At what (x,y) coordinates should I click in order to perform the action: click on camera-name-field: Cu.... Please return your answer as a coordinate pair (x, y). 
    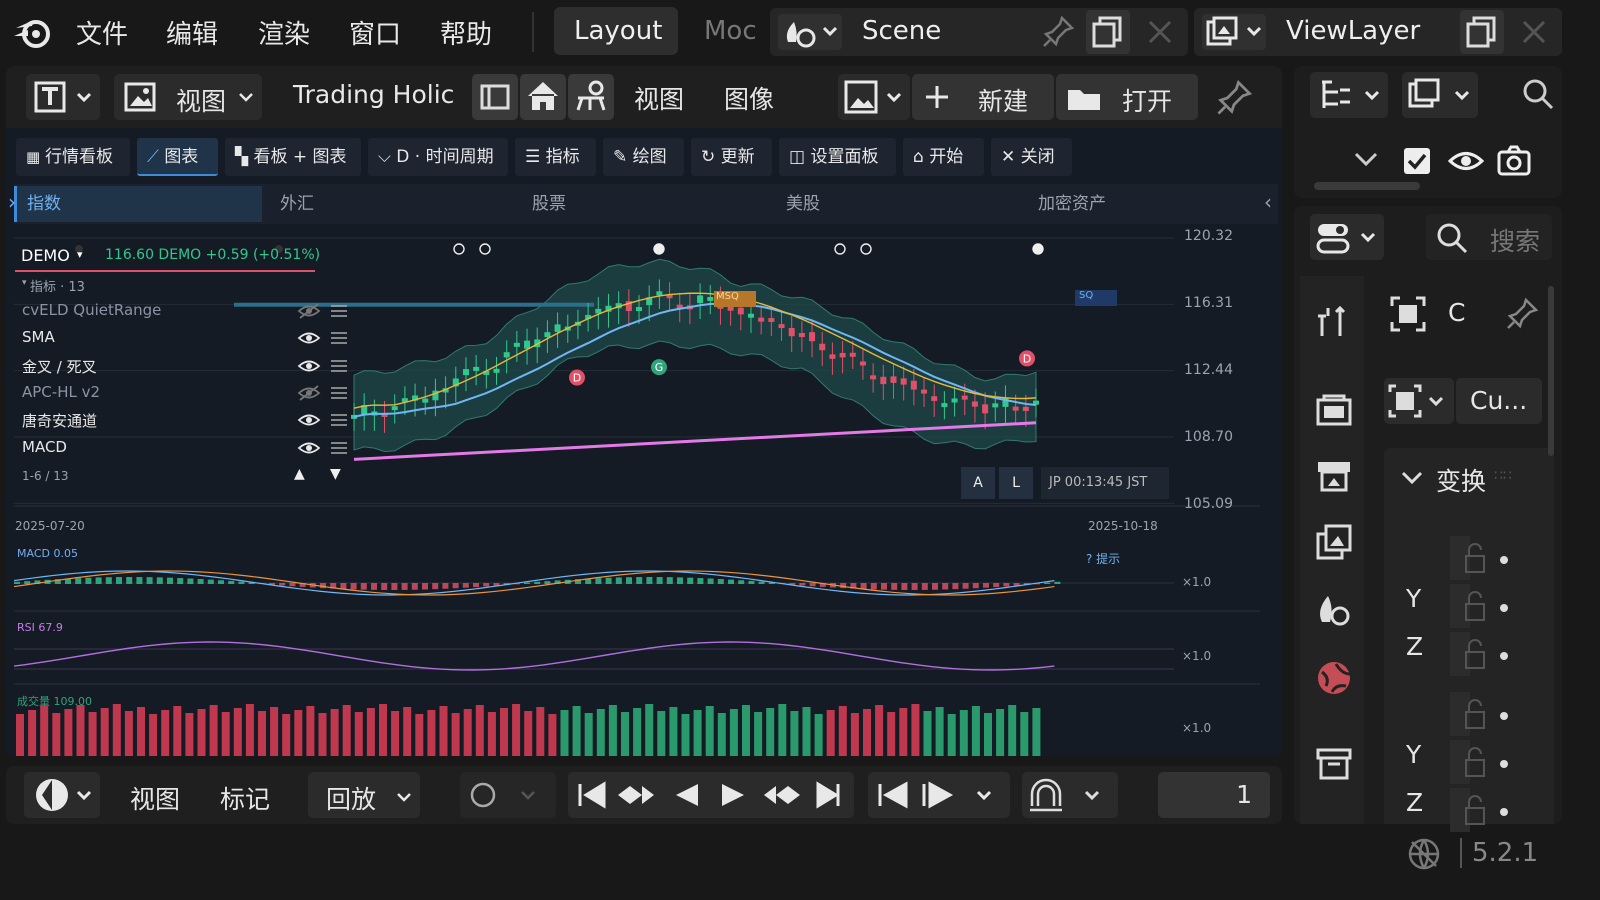
    Looking at the image, I should click on (1499, 401).